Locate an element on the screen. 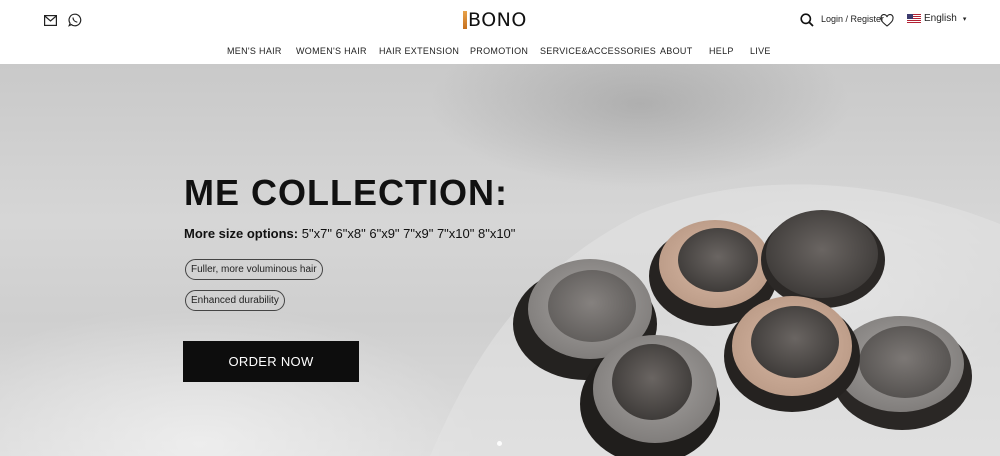 The height and width of the screenshot is (456, 1000). us-flag-icon is located at coordinates (914, 18).